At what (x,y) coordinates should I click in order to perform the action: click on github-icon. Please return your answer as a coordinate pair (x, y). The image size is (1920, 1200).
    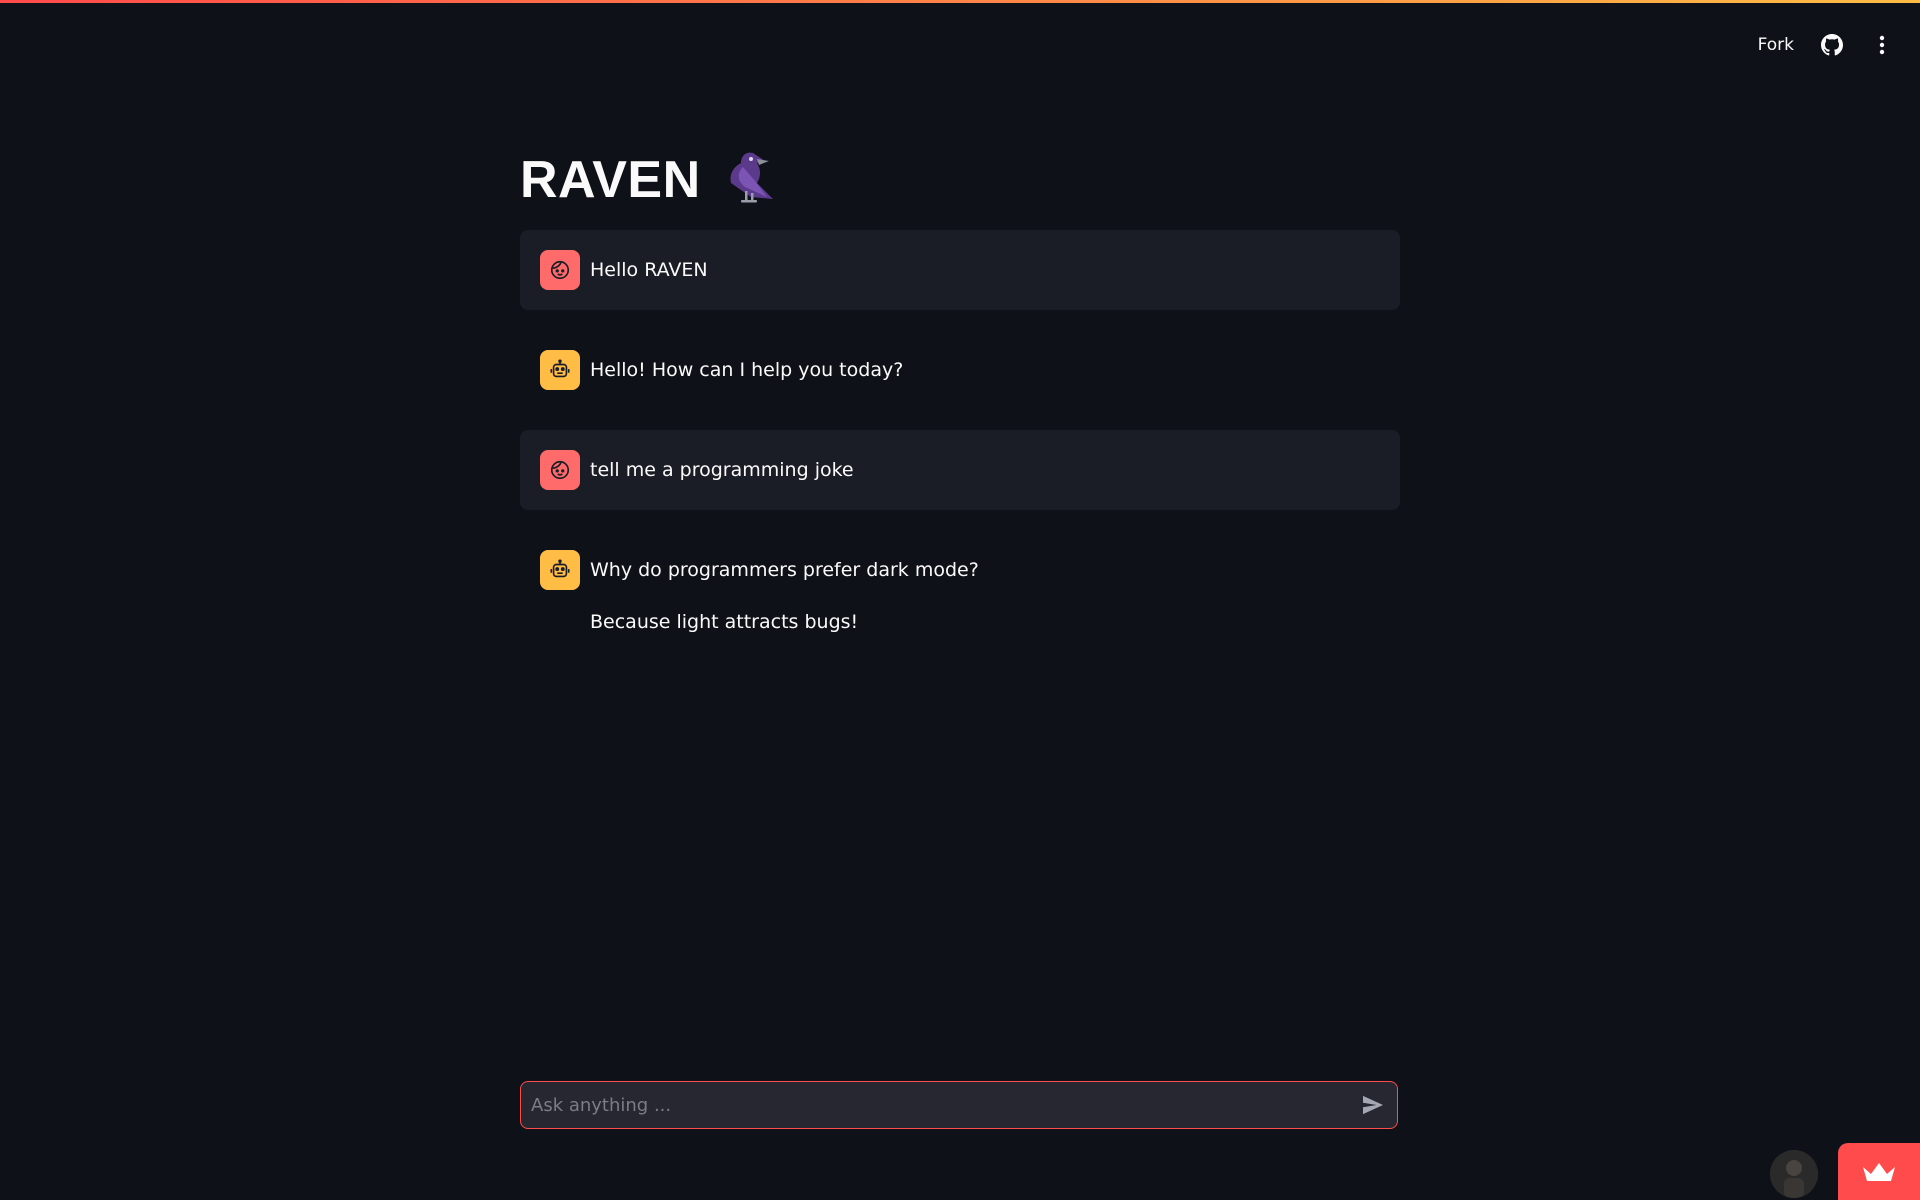
    Looking at the image, I should click on (1832, 45).